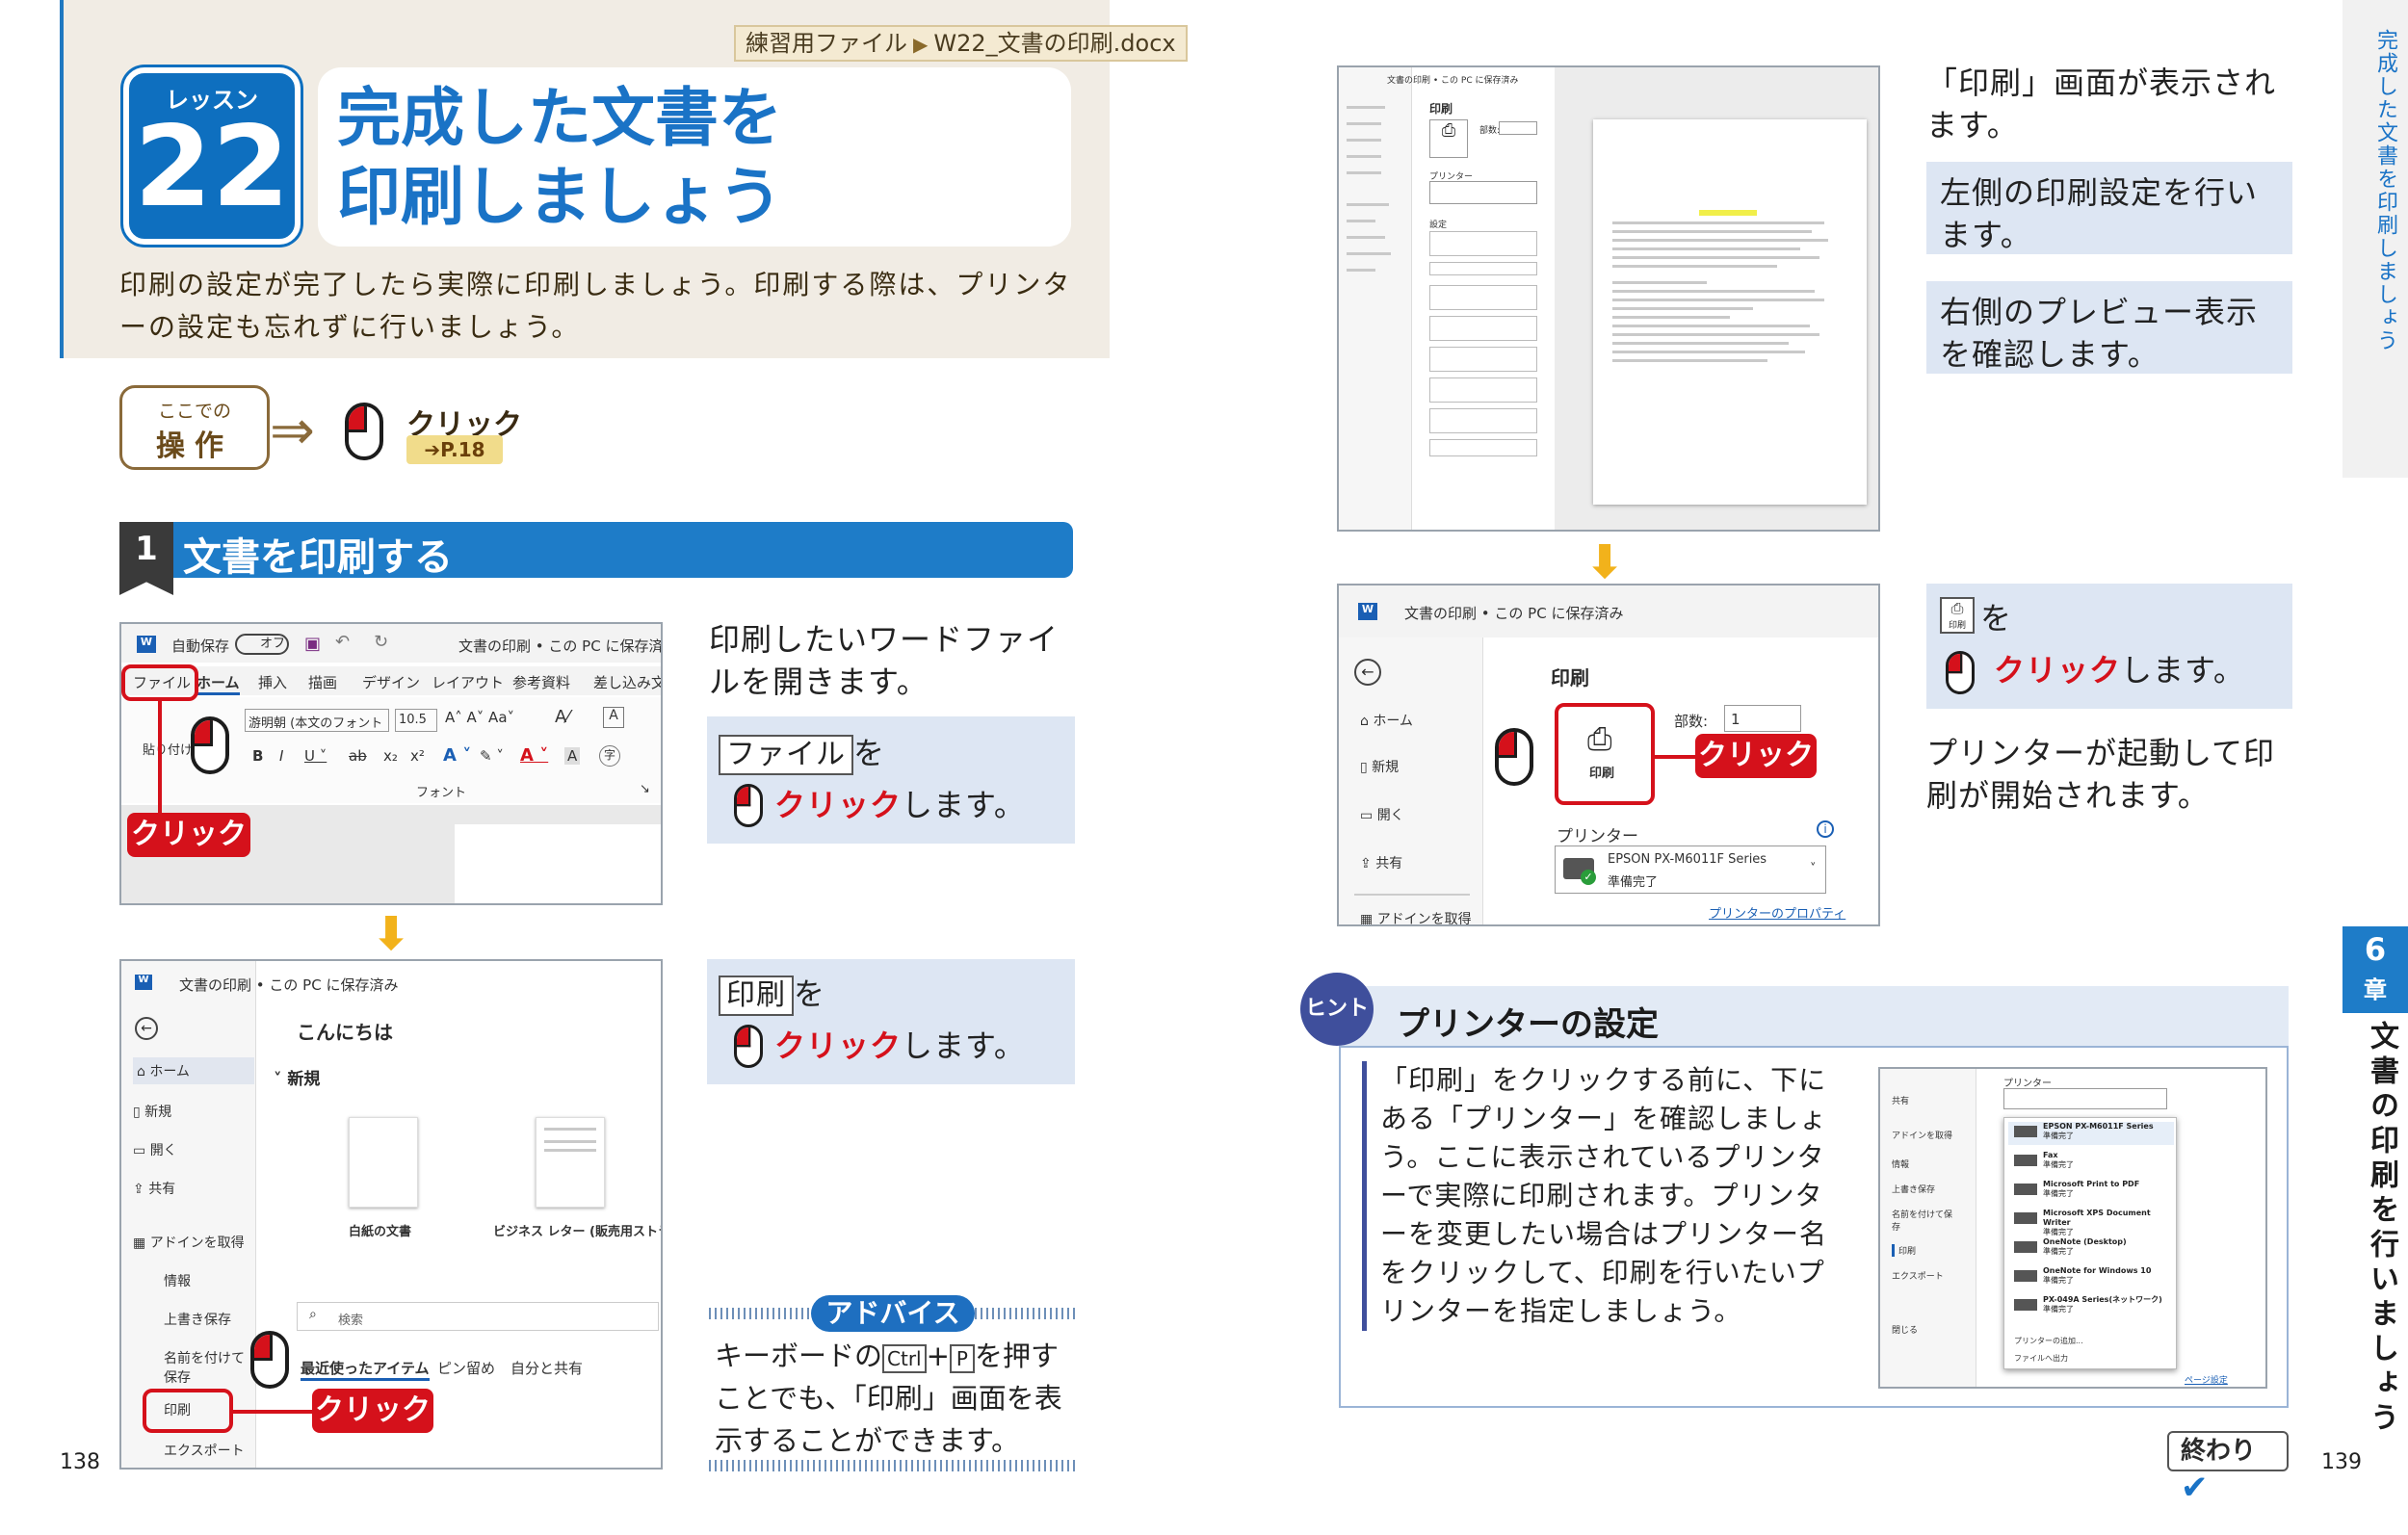 The image size is (2408, 1535). What do you see at coordinates (417, 756) in the screenshot?
I see `superscript-icon: x²` at bounding box center [417, 756].